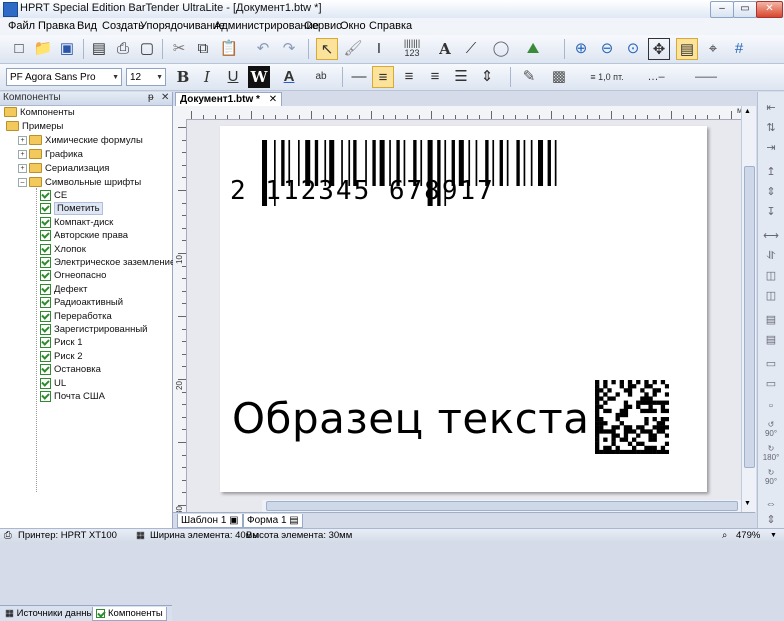  What do you see at coordinates (19, 49) in the screenshot?
I see `new-document-icon: □` at bounding box center [19, 49].